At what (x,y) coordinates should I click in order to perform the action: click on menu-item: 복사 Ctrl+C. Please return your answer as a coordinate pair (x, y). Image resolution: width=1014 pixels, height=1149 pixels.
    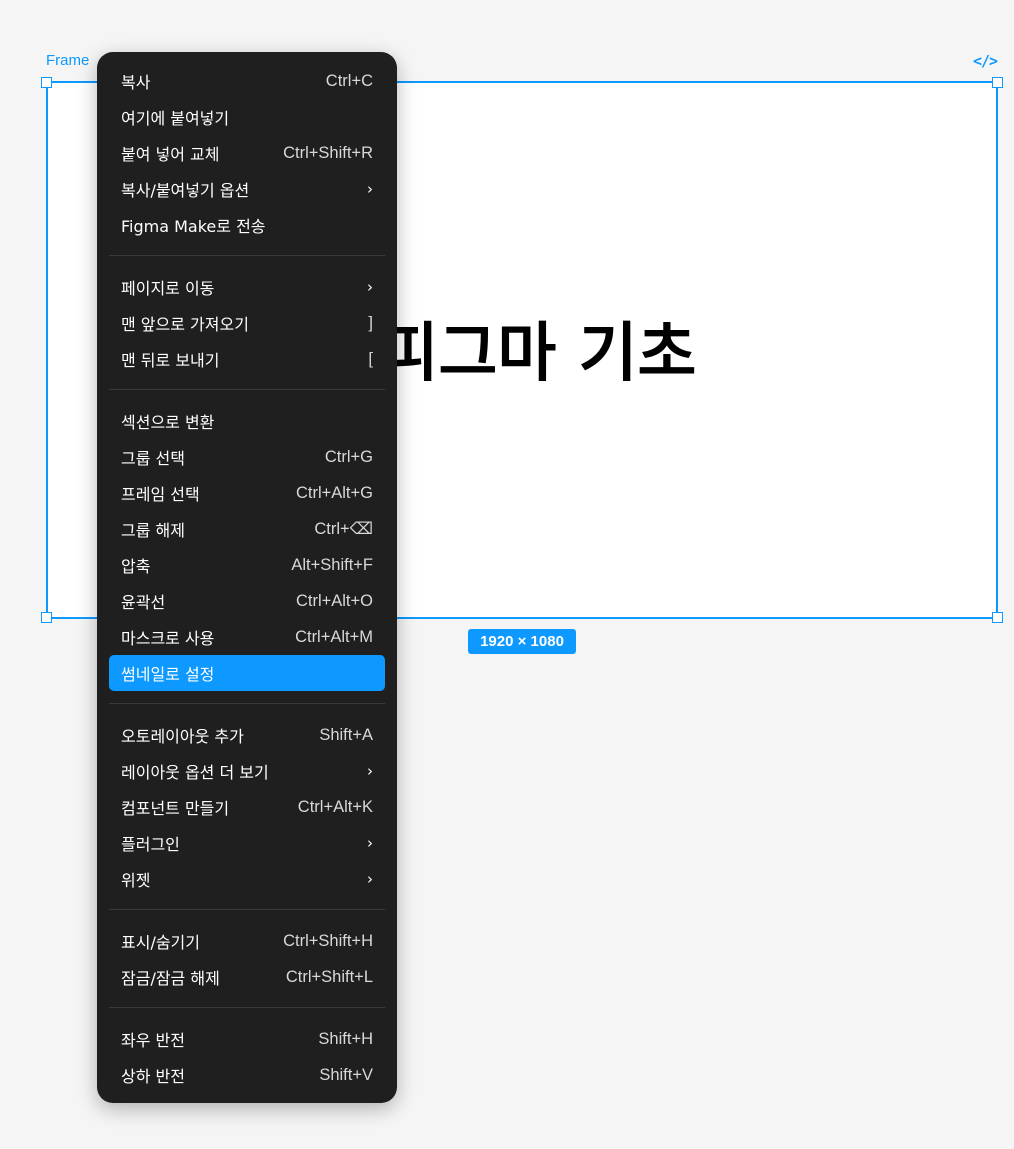
    Looking at the image, I should click on (247, 81).